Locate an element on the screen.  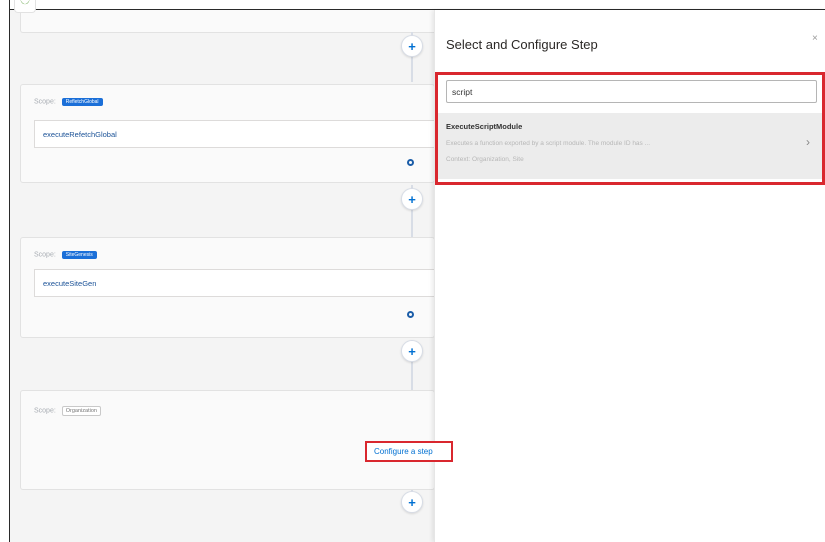
step-item: executeSiteGen is located at coordinates (234, 283).